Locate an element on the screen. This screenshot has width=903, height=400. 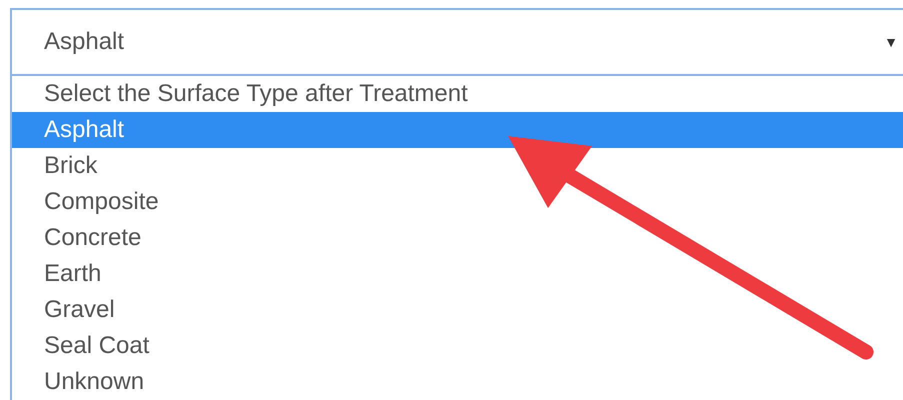
dropdown-option: Gravel is located at coordinates (457, 310).